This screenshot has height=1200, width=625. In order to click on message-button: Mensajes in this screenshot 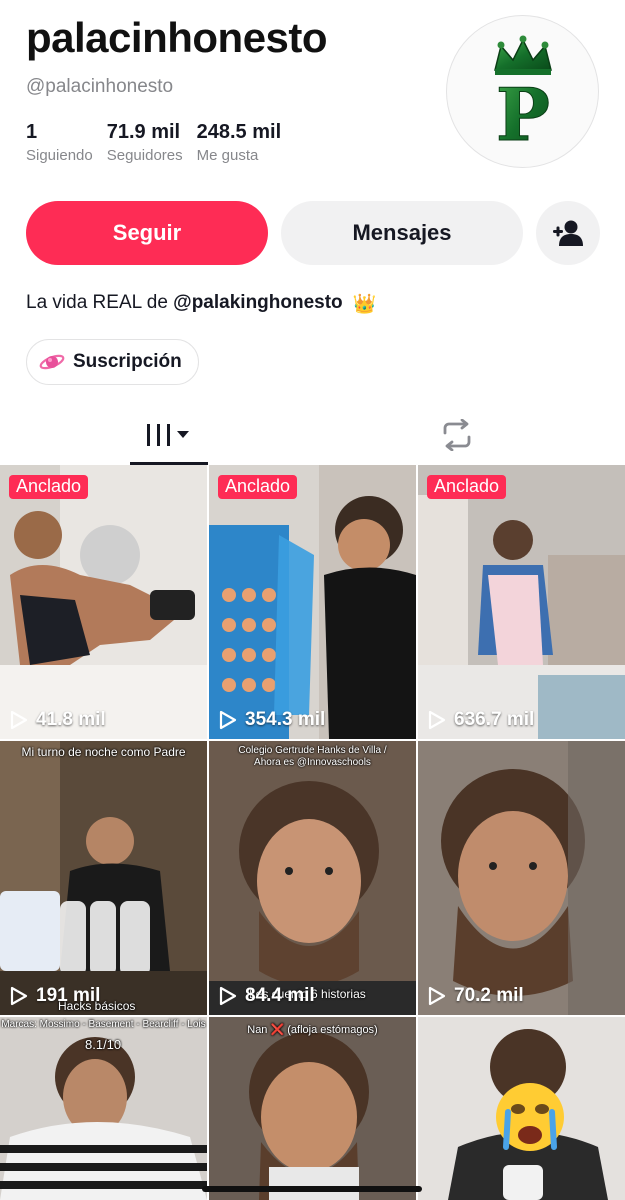, I will do `click(402, 233)`.